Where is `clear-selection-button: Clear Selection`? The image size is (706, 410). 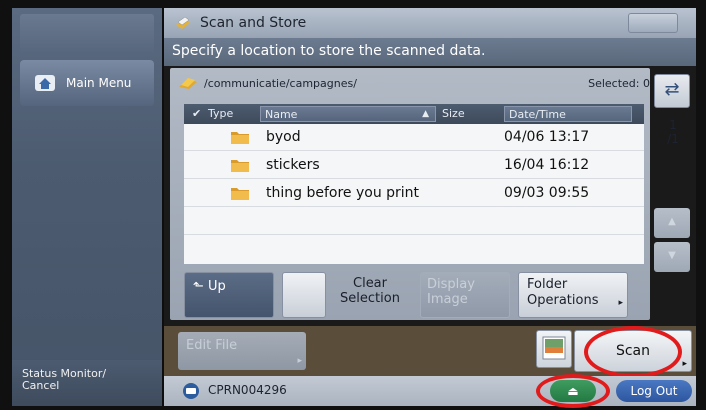
clear-selection-button: Clear Selection is located at coordinates (370, 295).